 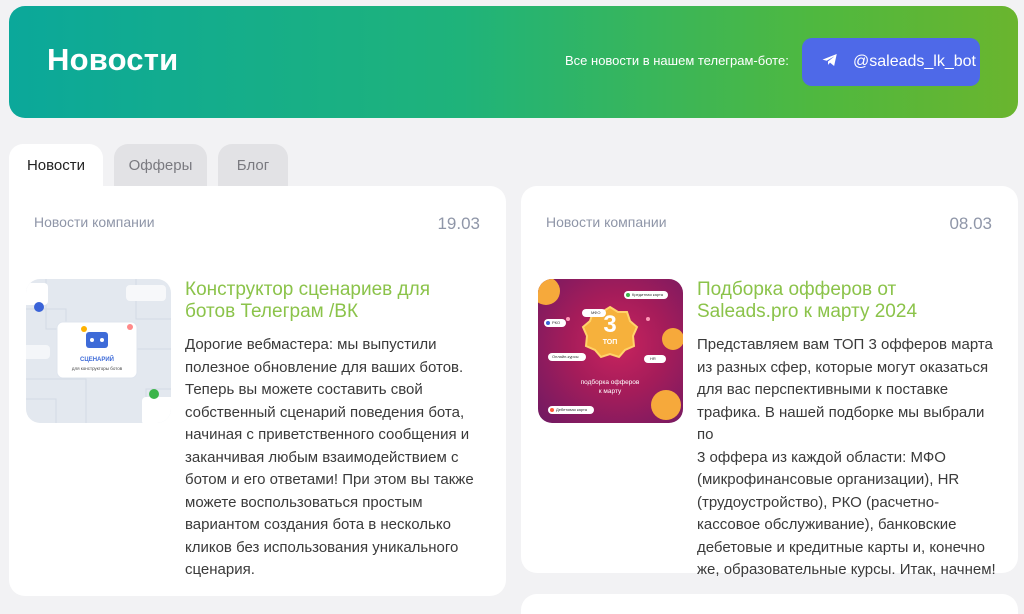 I want to click on top3-label: ТОП, so click(x=610, y=342).